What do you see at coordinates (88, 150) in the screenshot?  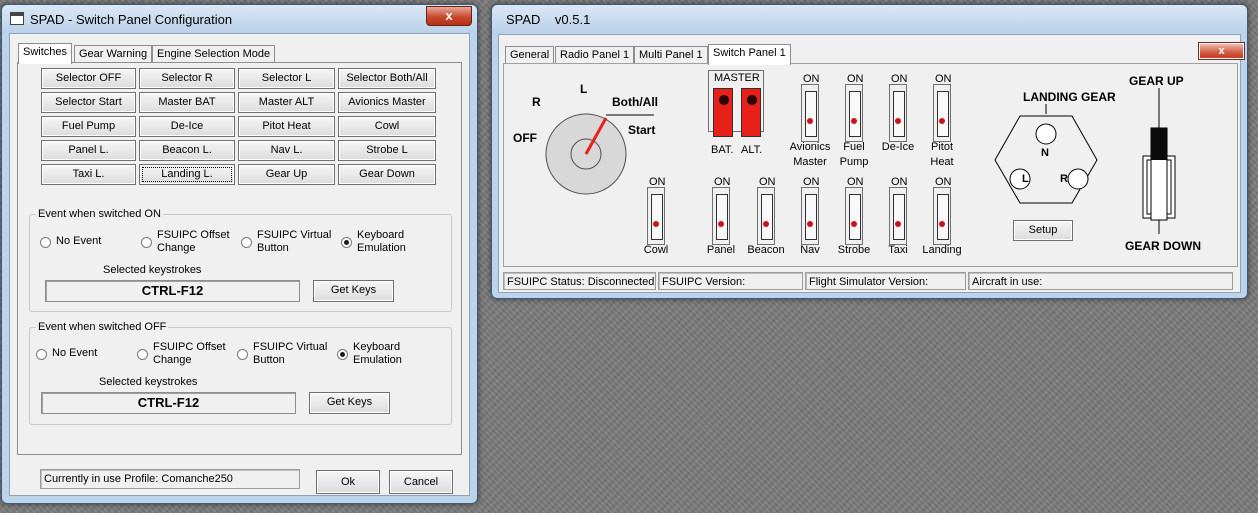 I see `switch-button: Panel L.` at bounding box center [88, 150].